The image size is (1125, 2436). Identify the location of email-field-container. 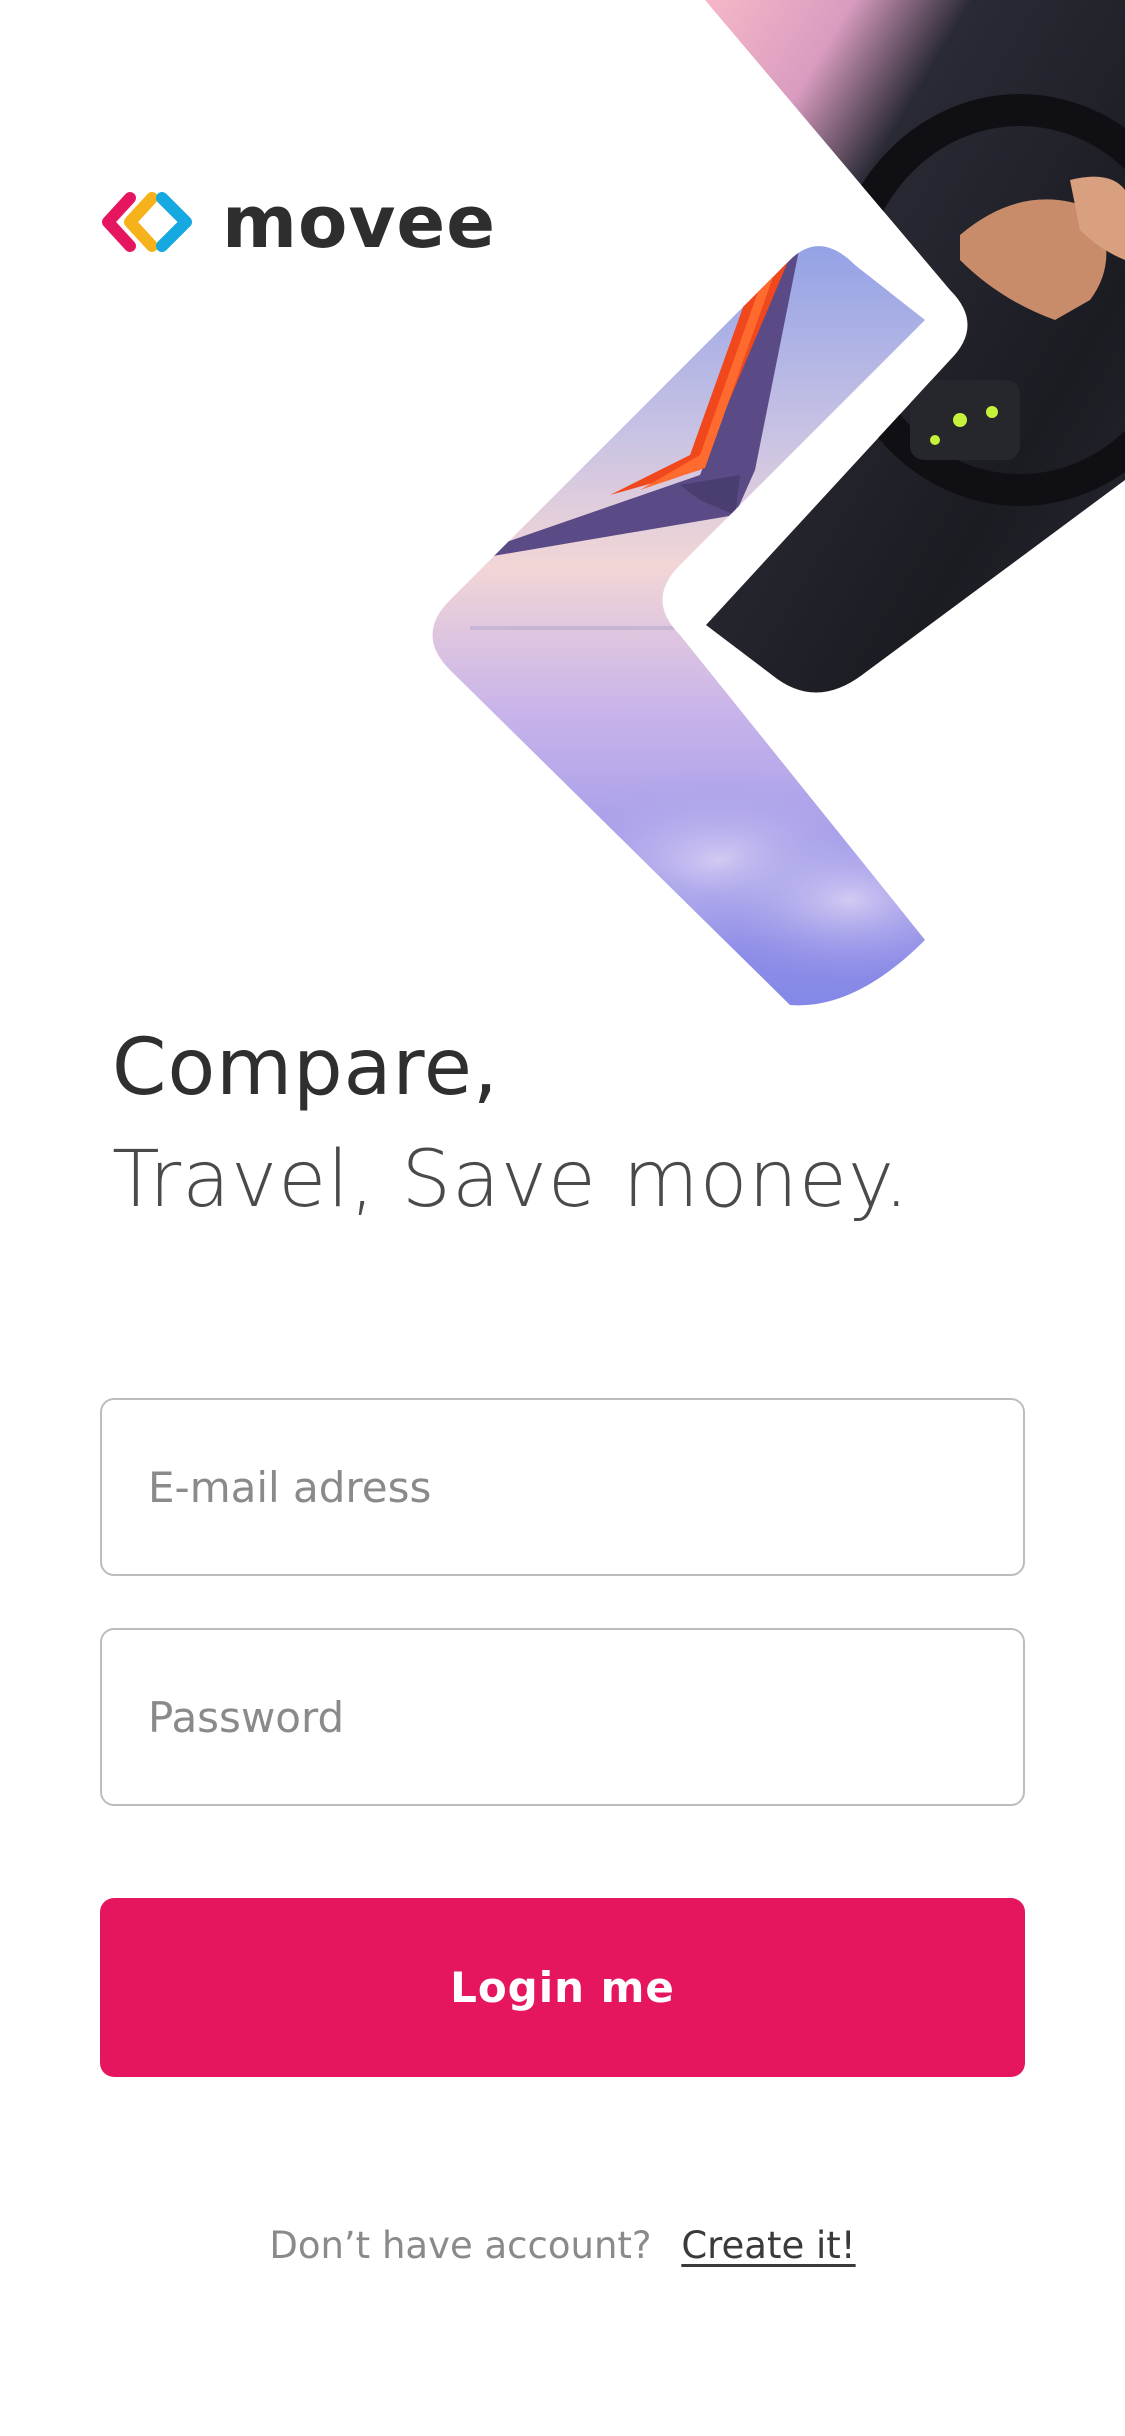
(562, 1487).